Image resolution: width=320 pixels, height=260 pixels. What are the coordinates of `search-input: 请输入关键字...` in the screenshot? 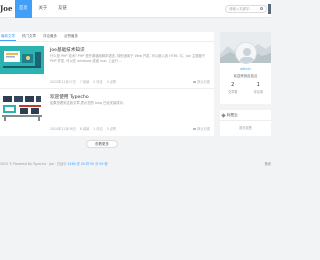 It's located at (246, 9).